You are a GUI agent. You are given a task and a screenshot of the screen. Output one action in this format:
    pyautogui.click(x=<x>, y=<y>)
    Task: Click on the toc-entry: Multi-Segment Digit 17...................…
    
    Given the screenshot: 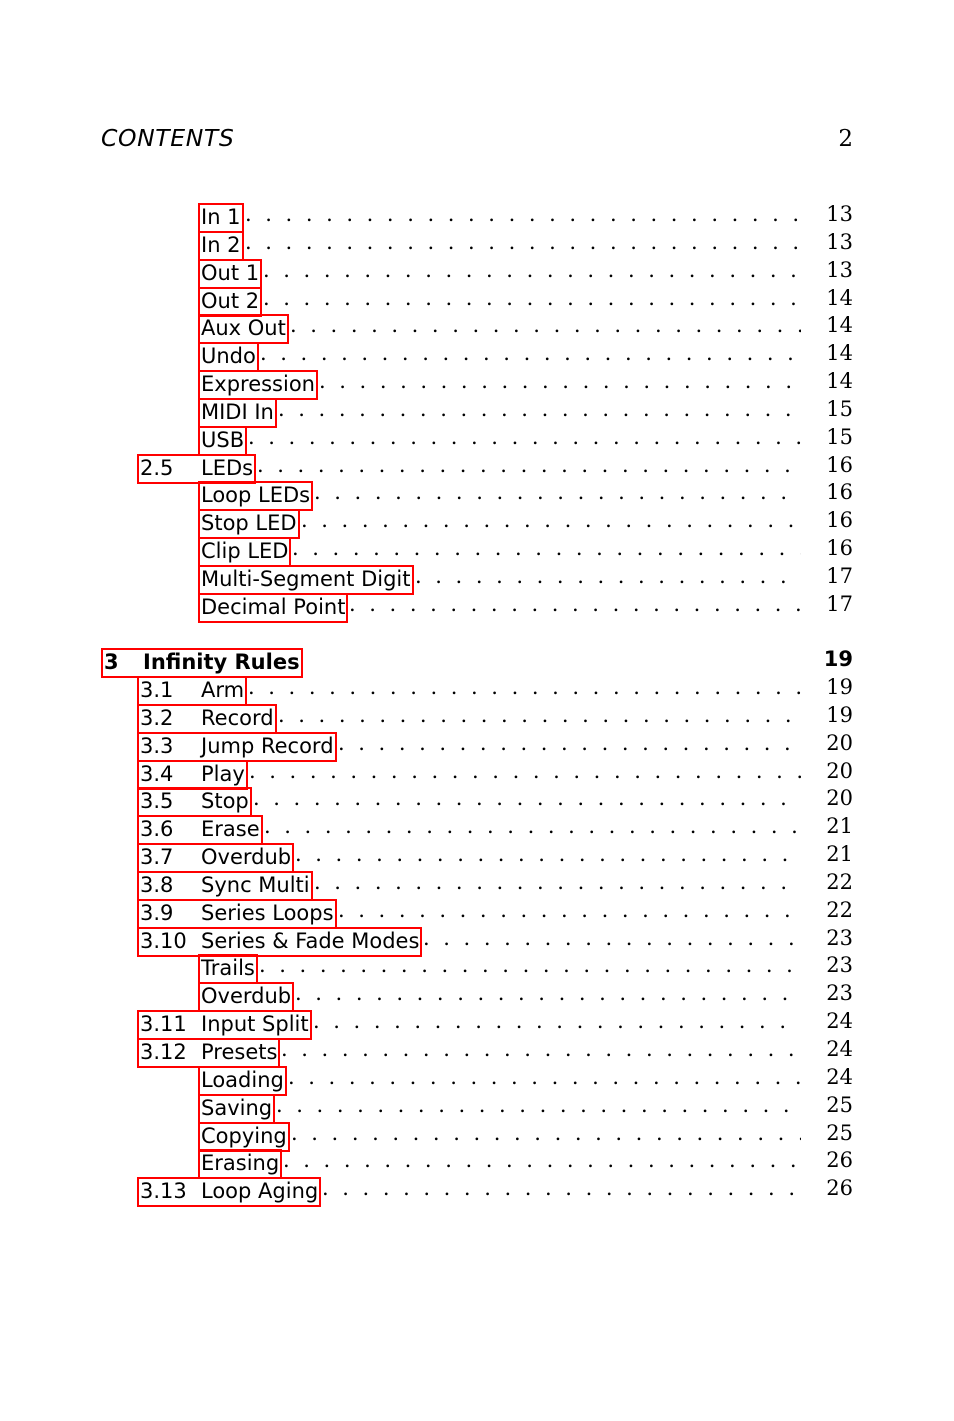 What is the action you would take?
    pyautogui.click(x=477, y=579)
    